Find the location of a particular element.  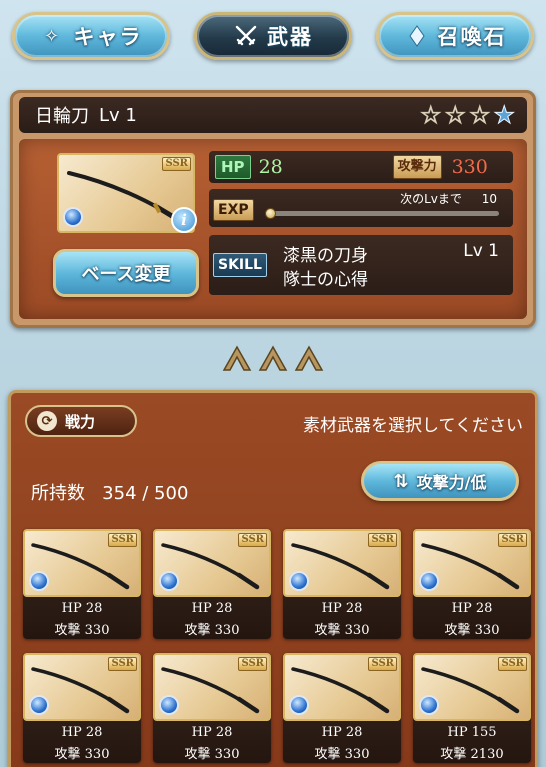

sort-attack-button: ⇅ 攻撃力/低 is located at coordinates (440, 481).